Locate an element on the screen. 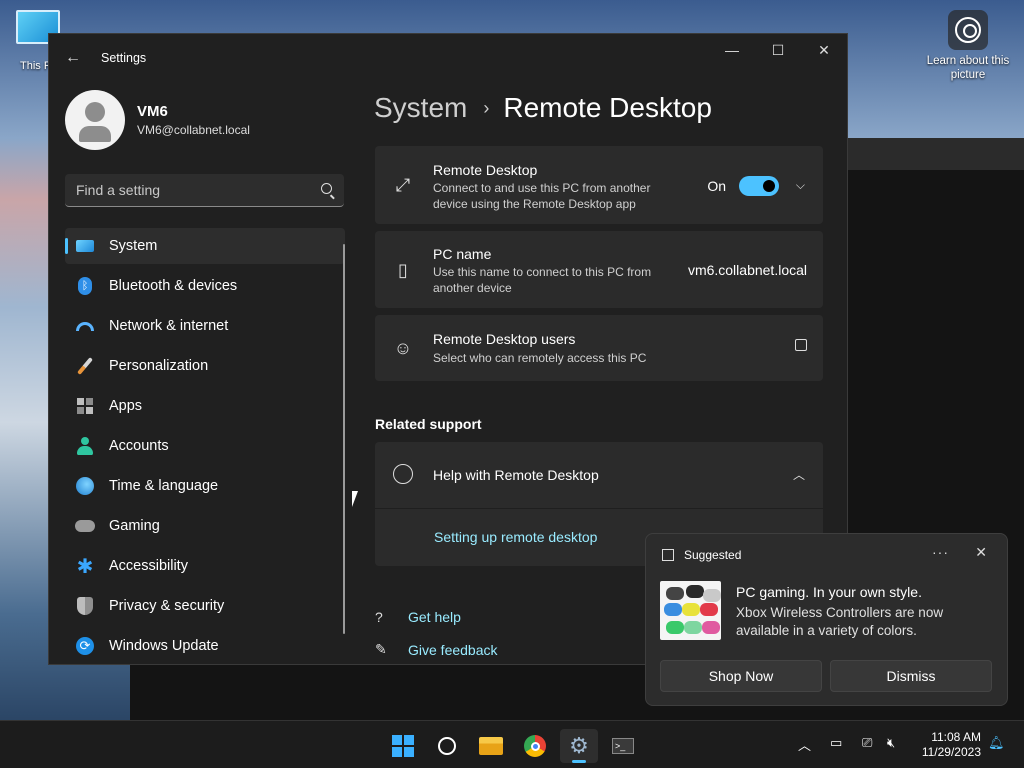 The height and width of the screenshot is (768, 1024). pc-name-icon: ▯ is located at coordinates (403, 269).